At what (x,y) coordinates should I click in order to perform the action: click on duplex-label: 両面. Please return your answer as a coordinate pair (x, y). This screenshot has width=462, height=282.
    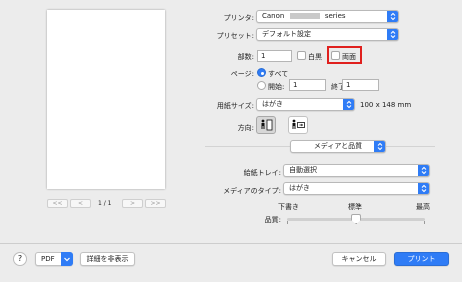
    Looking at the image, I should click on (349, 57).